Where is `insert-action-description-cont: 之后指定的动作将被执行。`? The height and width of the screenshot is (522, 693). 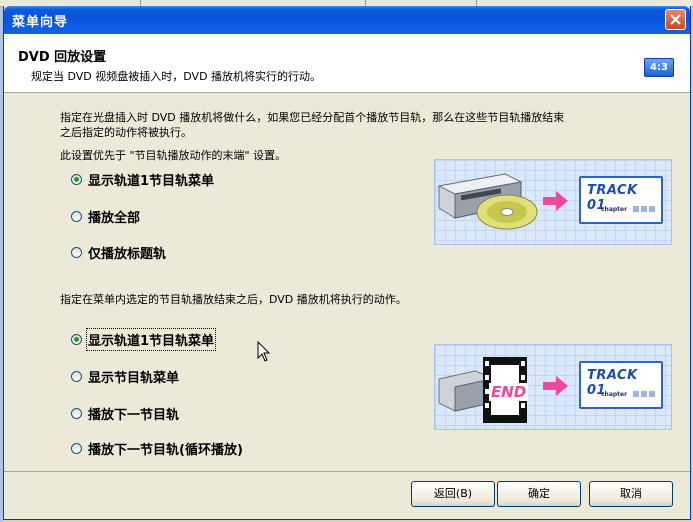
insert-action-description-cont: 之后指定的动作将被执行。 is located at coordinates (126, 132).